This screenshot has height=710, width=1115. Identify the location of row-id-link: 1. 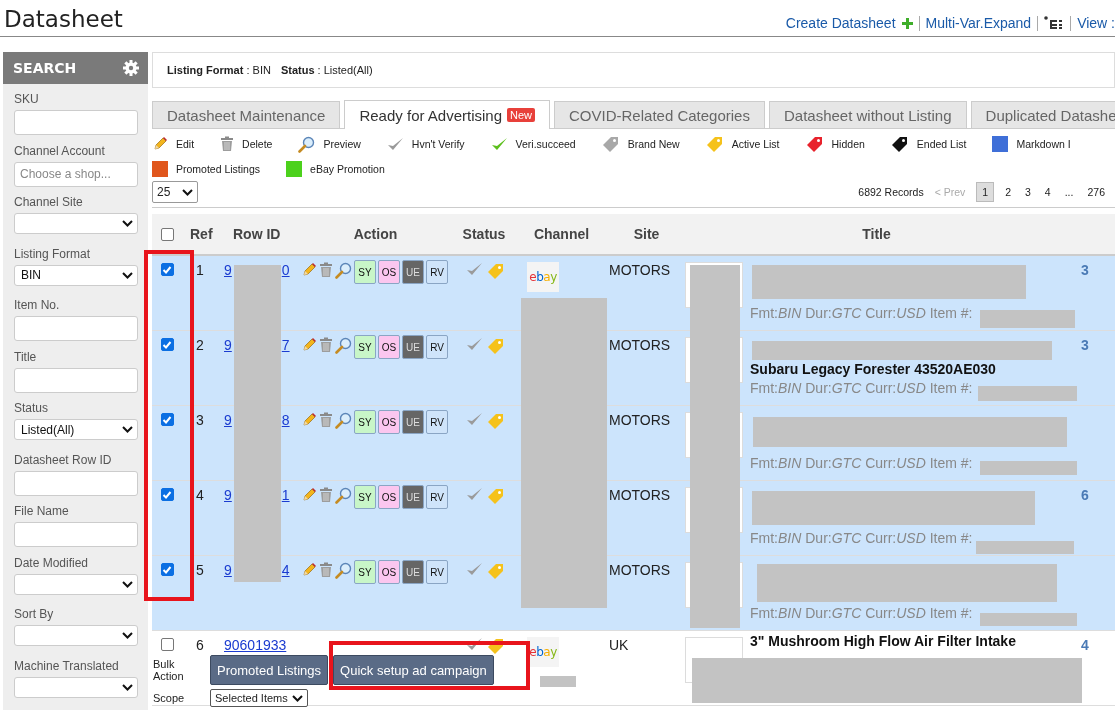
(285, 495).